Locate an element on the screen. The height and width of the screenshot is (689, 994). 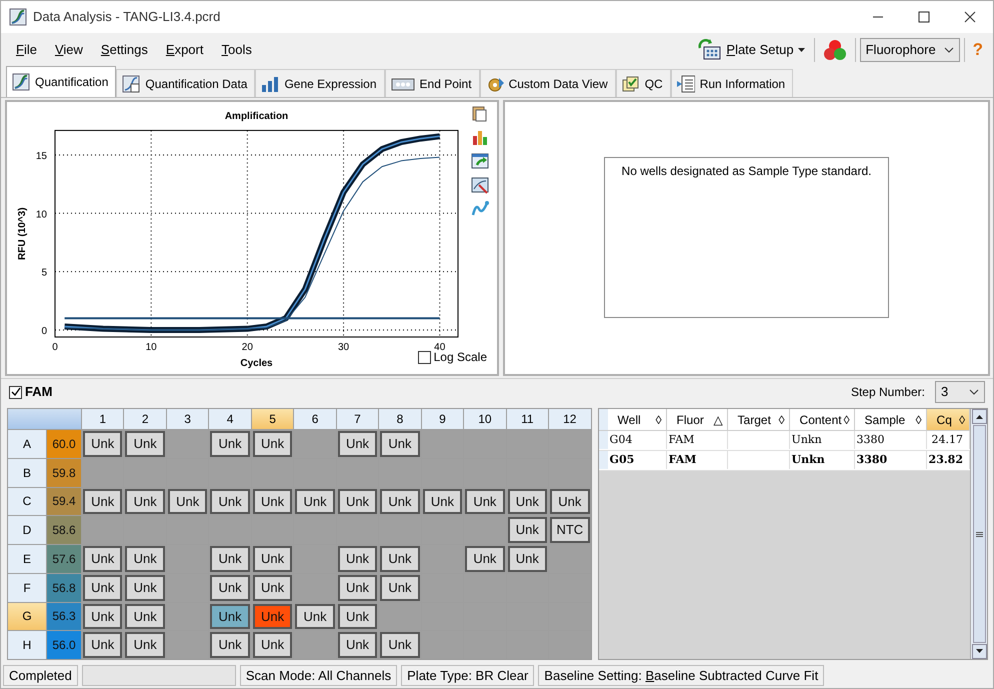
menu-item: Tools is located at coordinates (236, 50).